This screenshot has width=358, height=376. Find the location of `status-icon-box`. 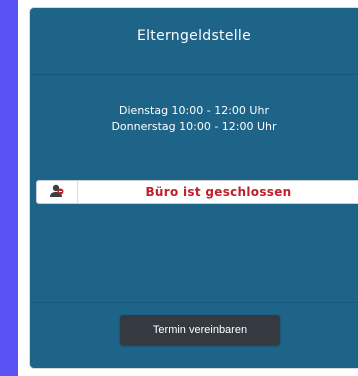

status-icon-box is located at coordinates (57, 192).